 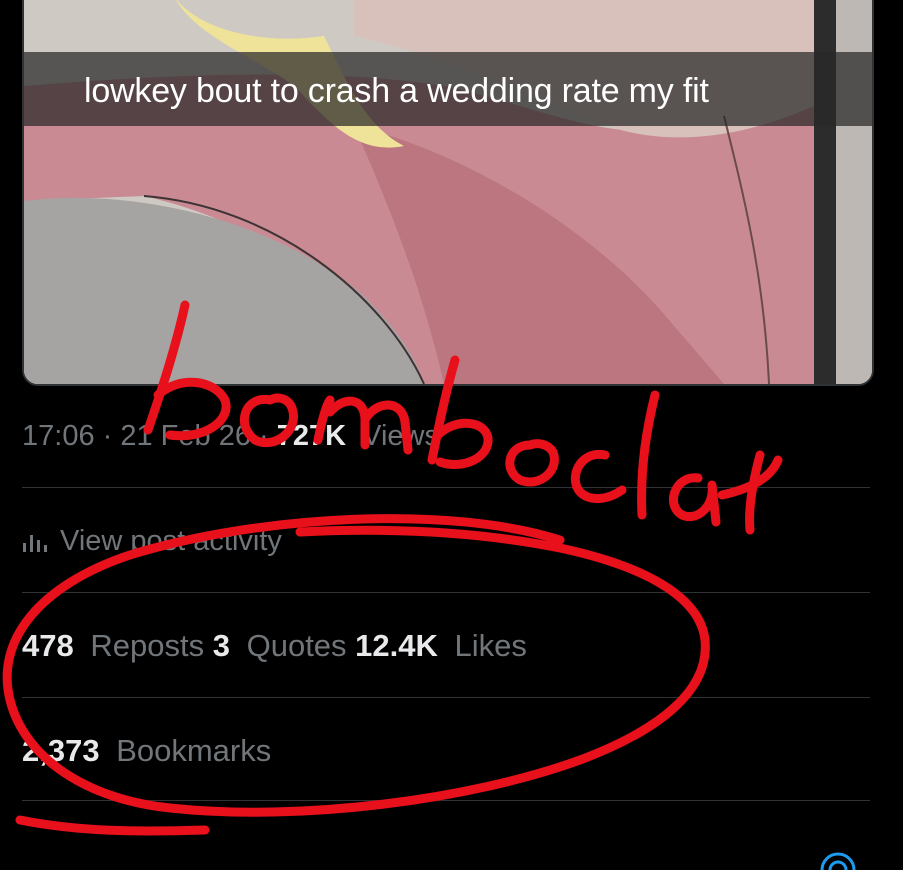 What do you see at coordinates (194, 750) in the screenshot?
I see `bookmarks-label: Bookmarks` at bounding box center [194, 750].